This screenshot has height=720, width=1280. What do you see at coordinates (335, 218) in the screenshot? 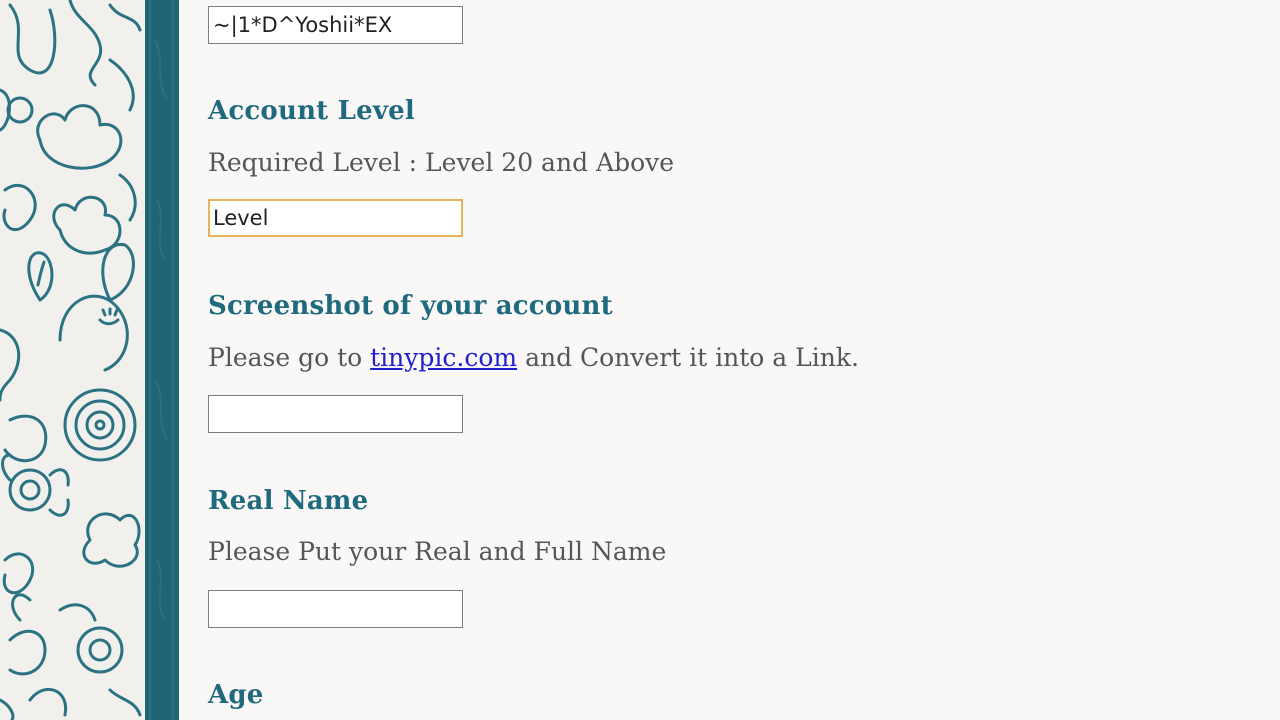
I see `account-level-input` at bounding box center [335, 218].